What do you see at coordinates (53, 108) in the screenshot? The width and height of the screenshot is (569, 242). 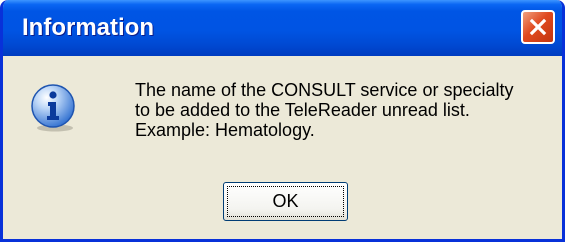 I see `information-icon` at bounding box center [53, 108].